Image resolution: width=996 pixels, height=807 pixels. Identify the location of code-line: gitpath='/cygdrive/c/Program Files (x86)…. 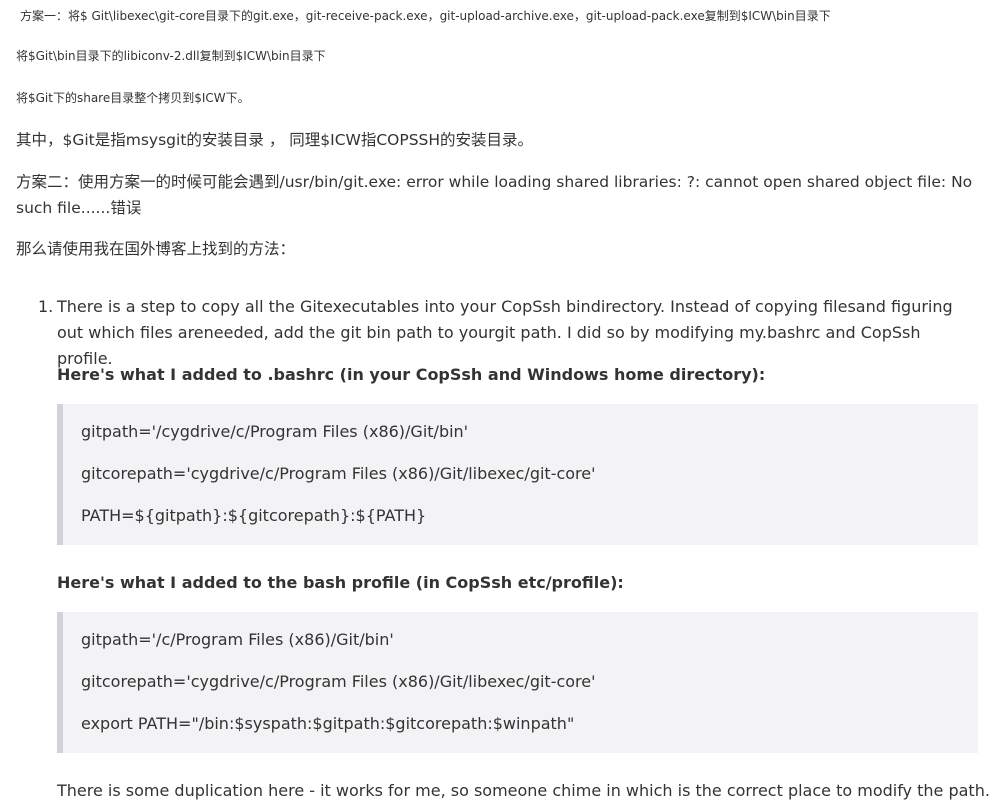
(275, 431).